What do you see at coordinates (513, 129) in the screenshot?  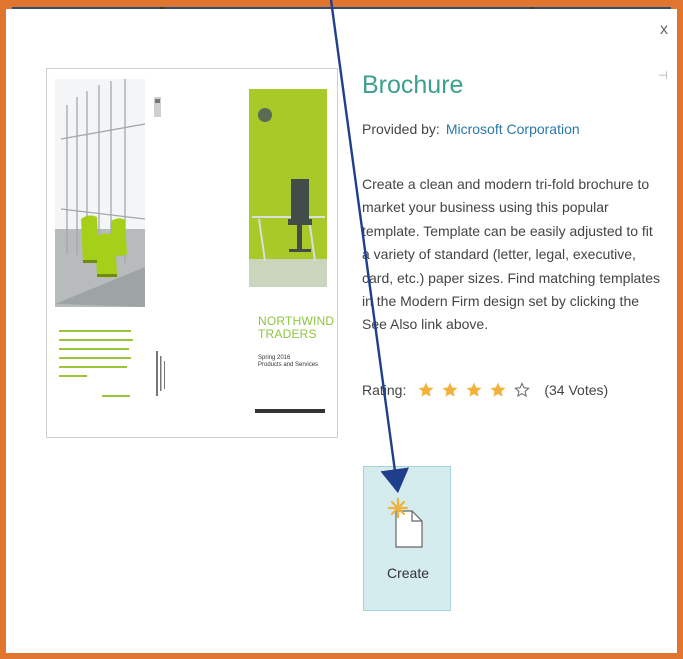 I see `provider-link: Microsoft Corporation` at bounding box center [513, 129].